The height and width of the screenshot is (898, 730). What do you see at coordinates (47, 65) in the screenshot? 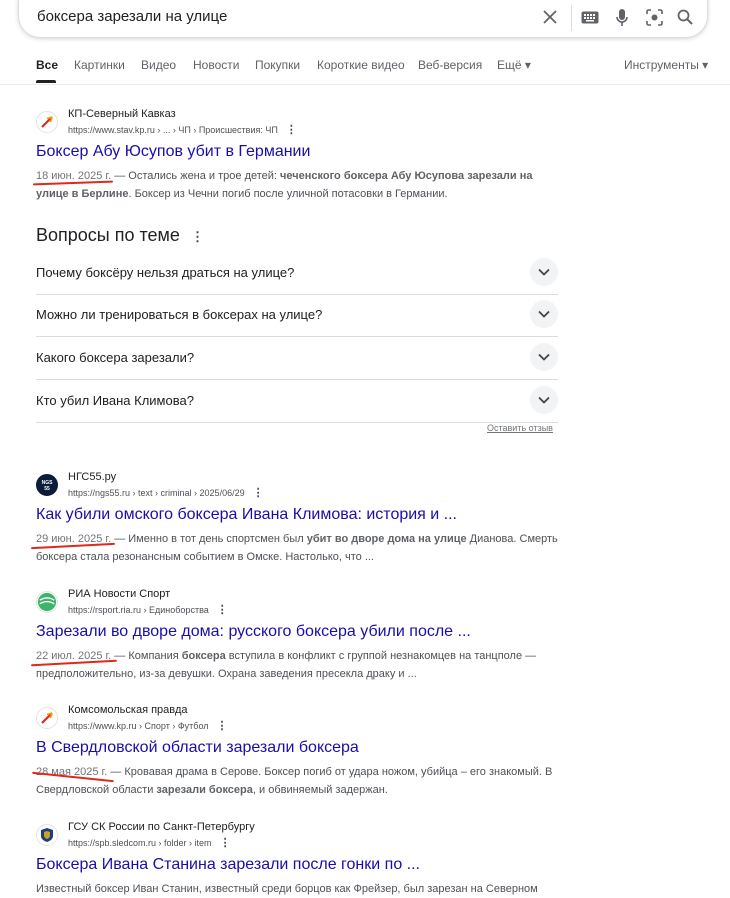
I see `tab-all: Все` at bounding box center [47, 65].